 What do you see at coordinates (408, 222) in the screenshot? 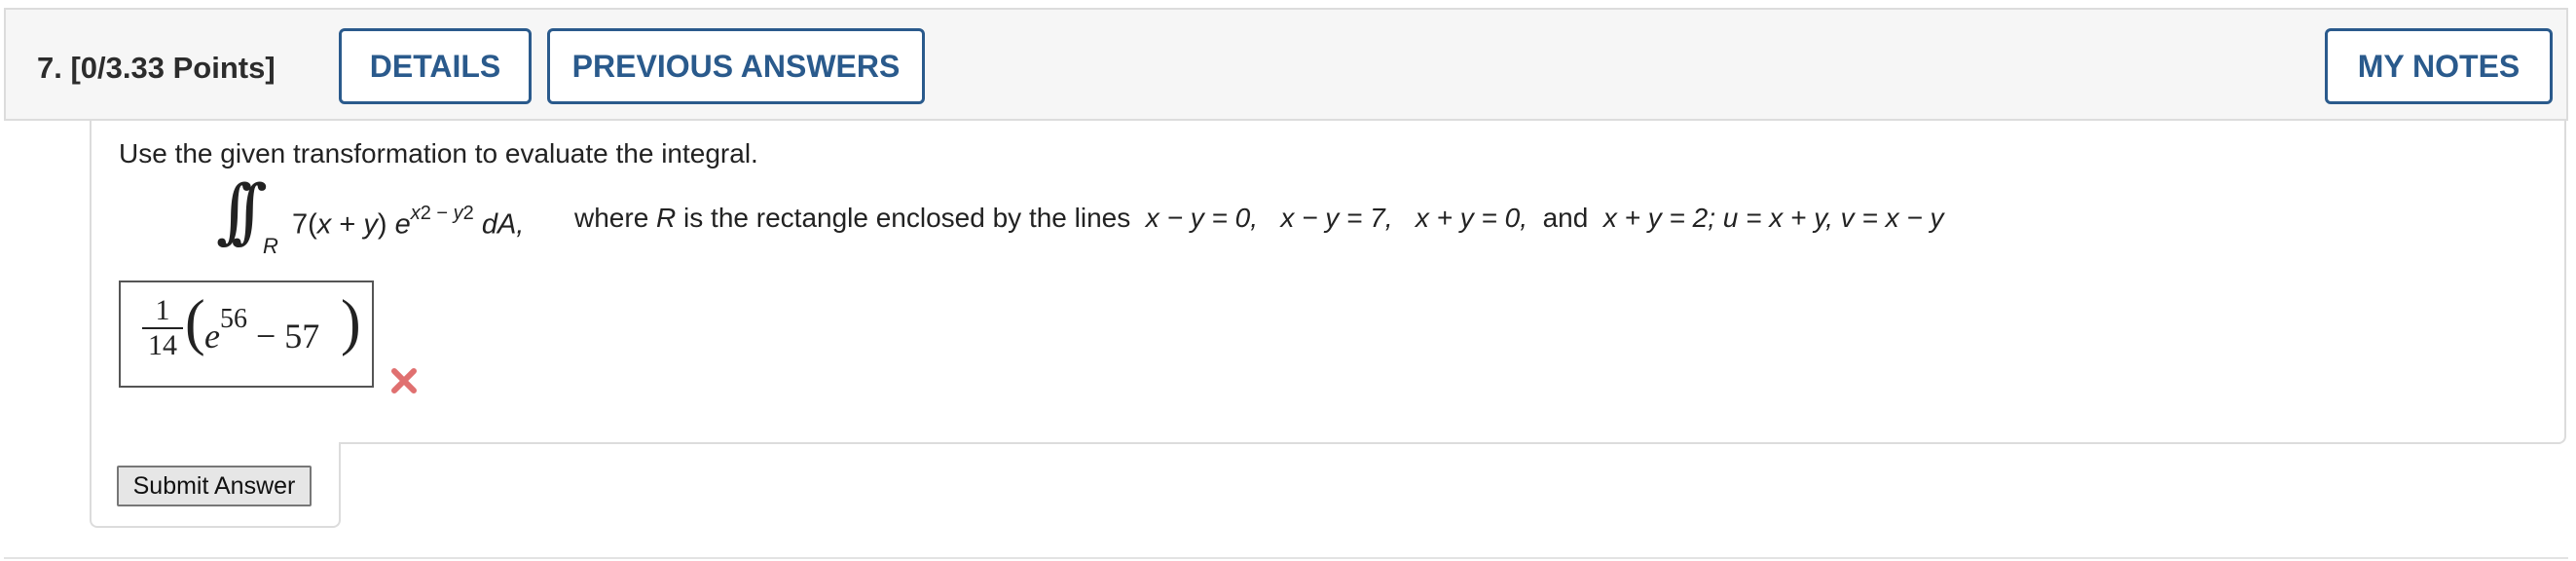
I see `integrand: 7(x + y) ex2 − y2 dA,` at bounding box center [408, 222].